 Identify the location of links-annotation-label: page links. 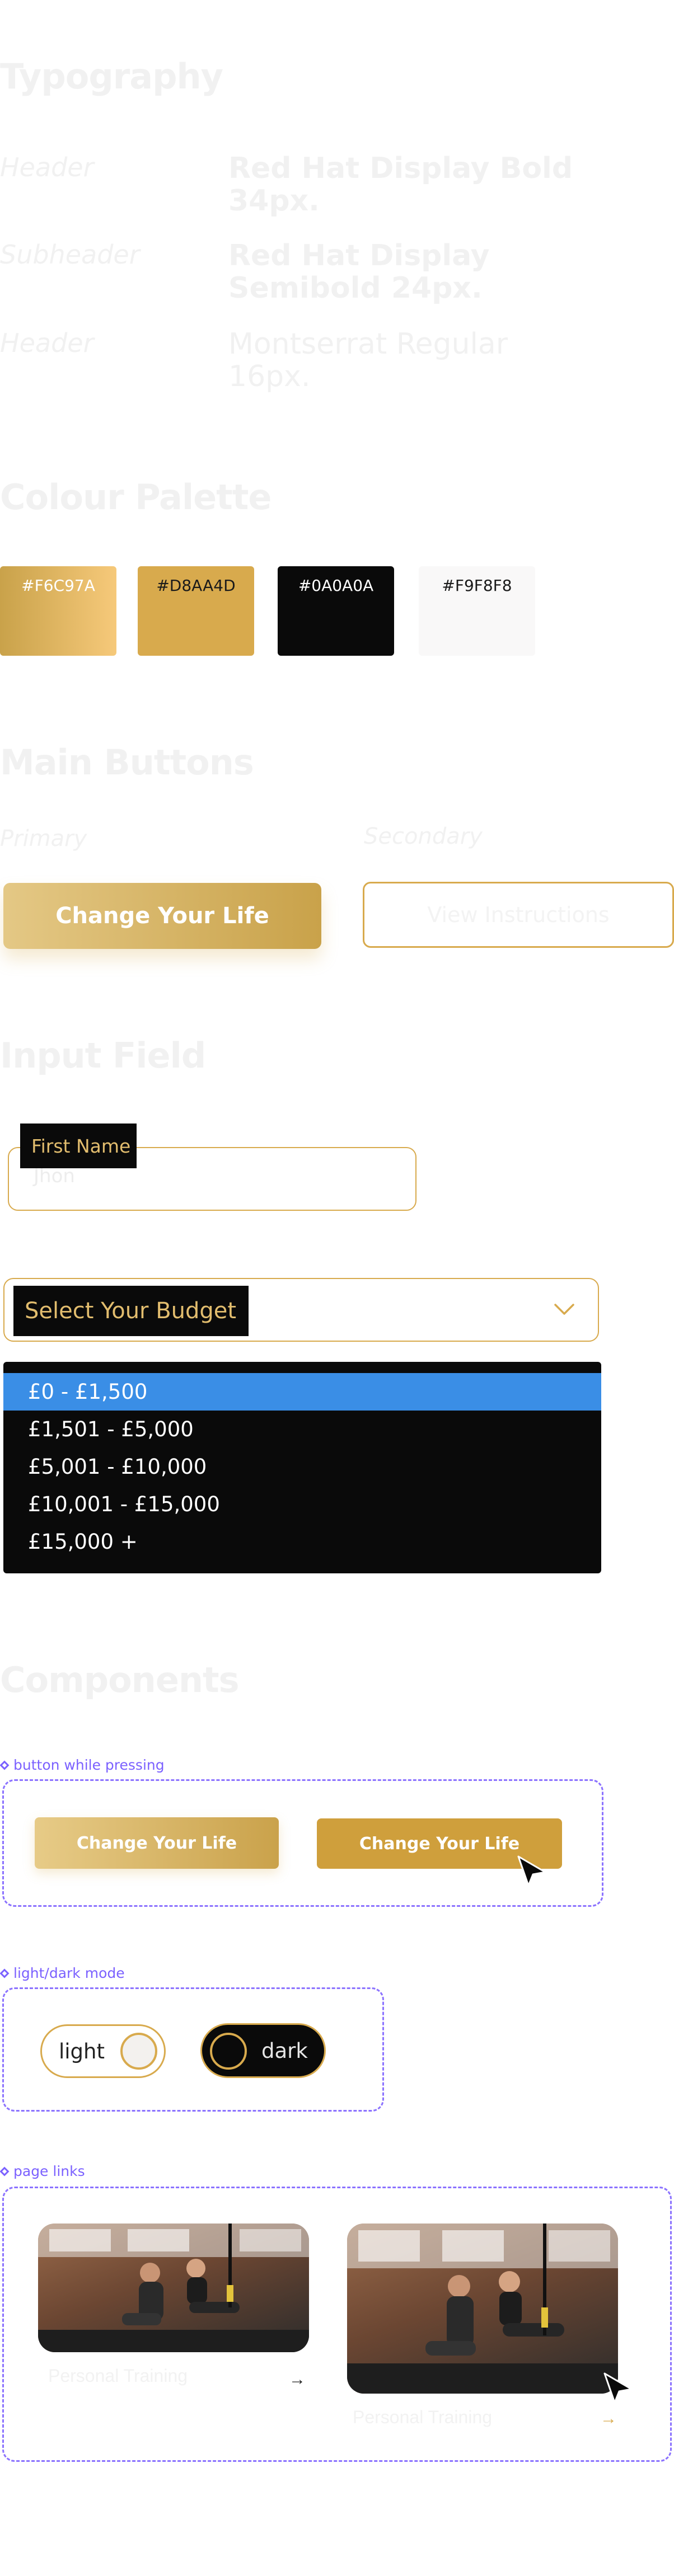
(49, 2171).